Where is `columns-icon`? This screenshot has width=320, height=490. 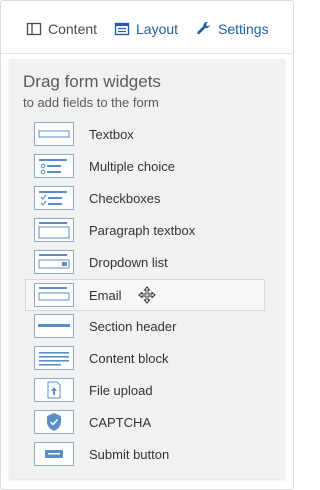 columns-icon is located at coordinates (34, 29).